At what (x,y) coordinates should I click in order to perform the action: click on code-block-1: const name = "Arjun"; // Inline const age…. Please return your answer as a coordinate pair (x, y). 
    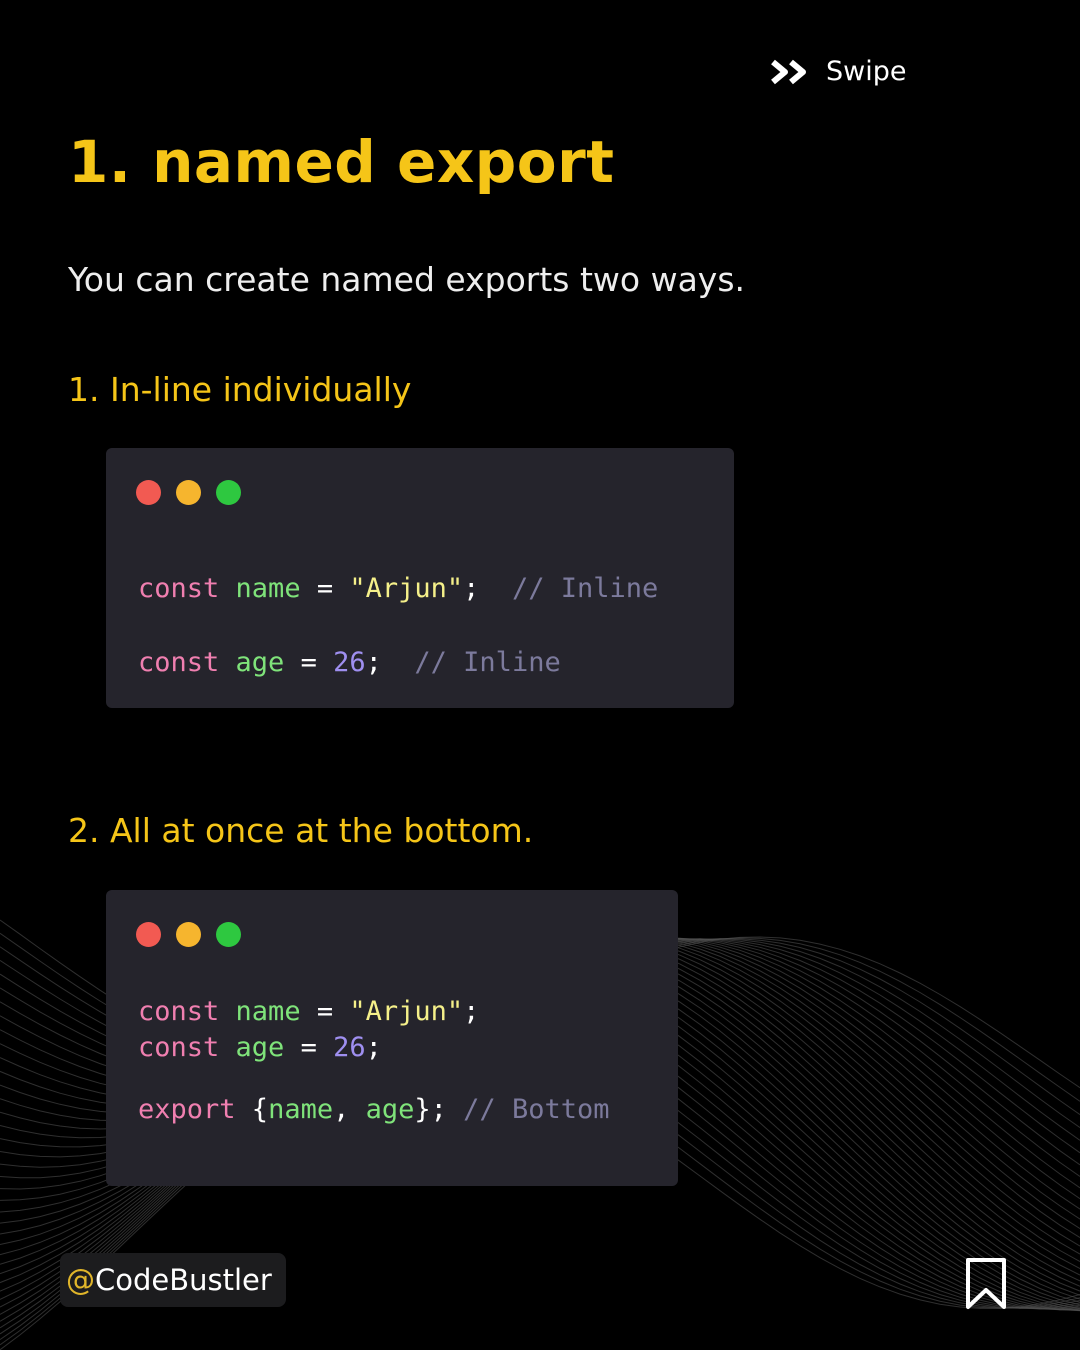
    Looking at the image, I should click on (398, 626).